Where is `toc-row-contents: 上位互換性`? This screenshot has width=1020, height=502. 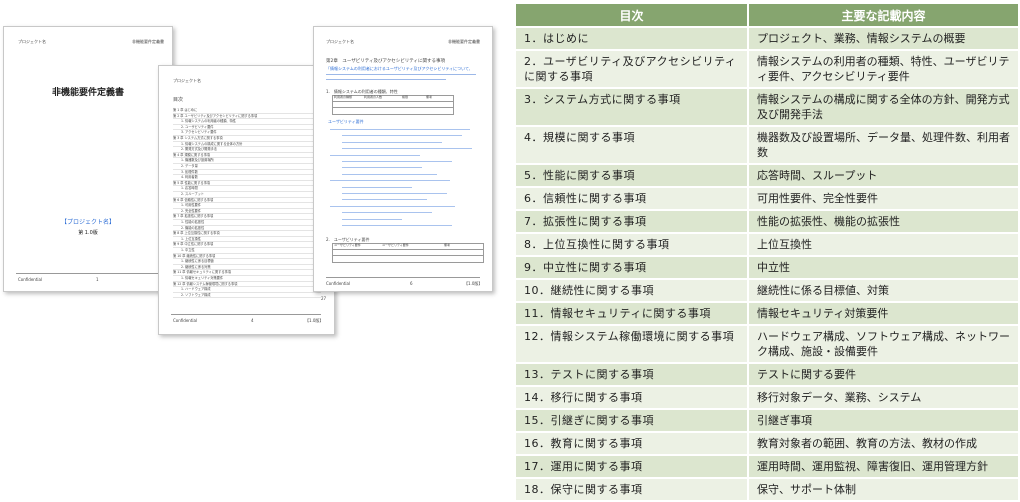
toc-row-contents: 上位互換性 is located at coordinates (882, 244).